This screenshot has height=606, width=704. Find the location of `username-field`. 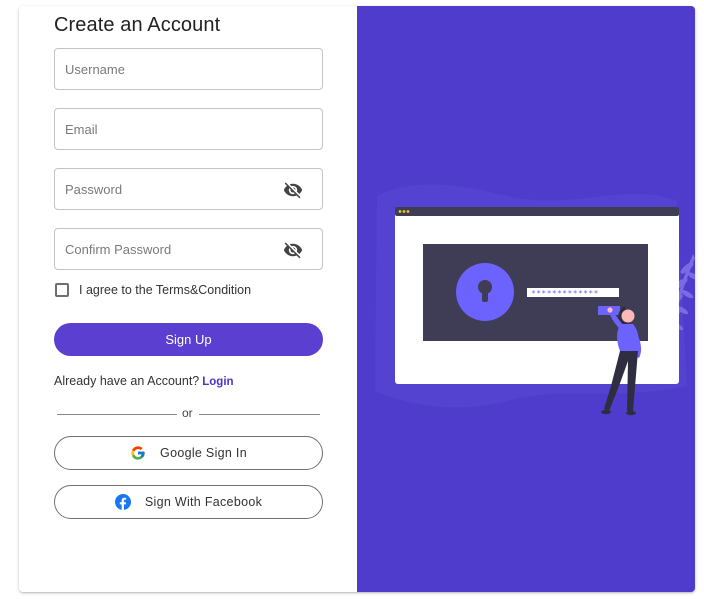

username-field is located at coordinates (188, 69).